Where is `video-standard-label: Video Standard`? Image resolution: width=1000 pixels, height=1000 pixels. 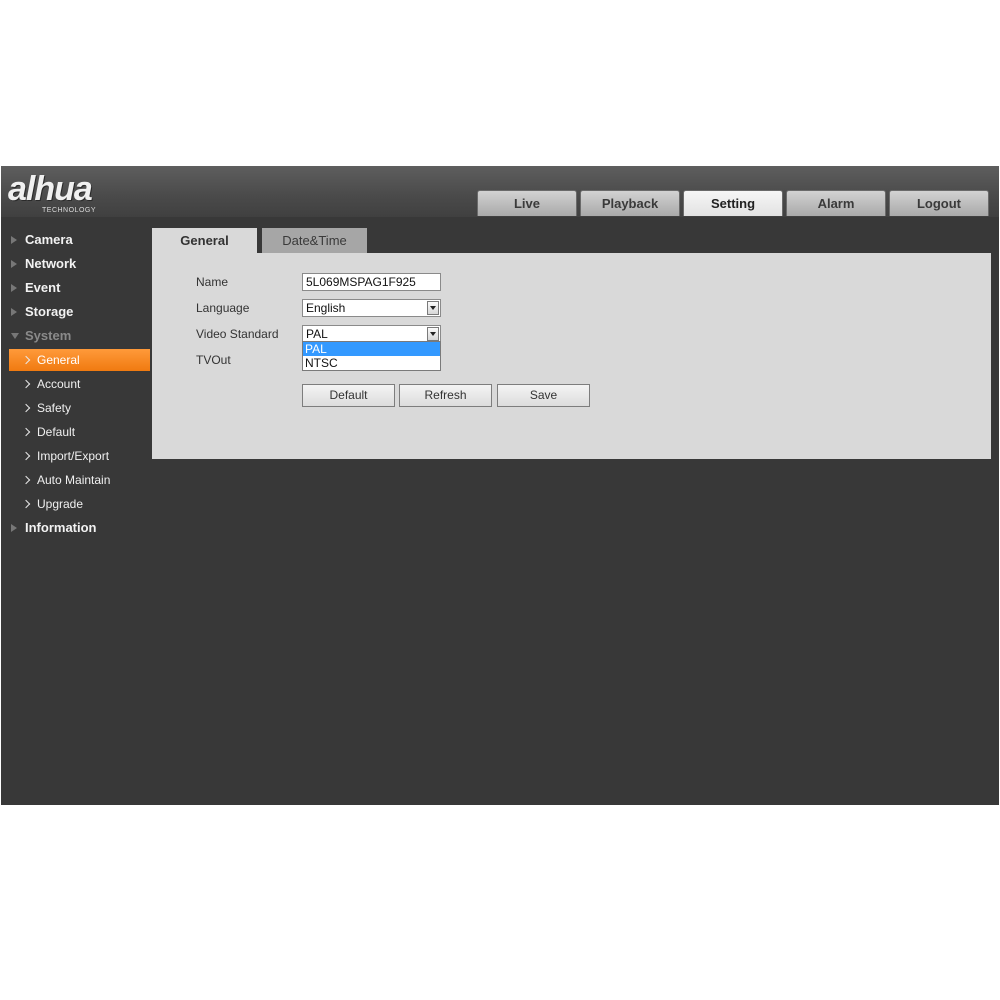
video-standard-label: Video Standard is located at coordinates (237, 334).